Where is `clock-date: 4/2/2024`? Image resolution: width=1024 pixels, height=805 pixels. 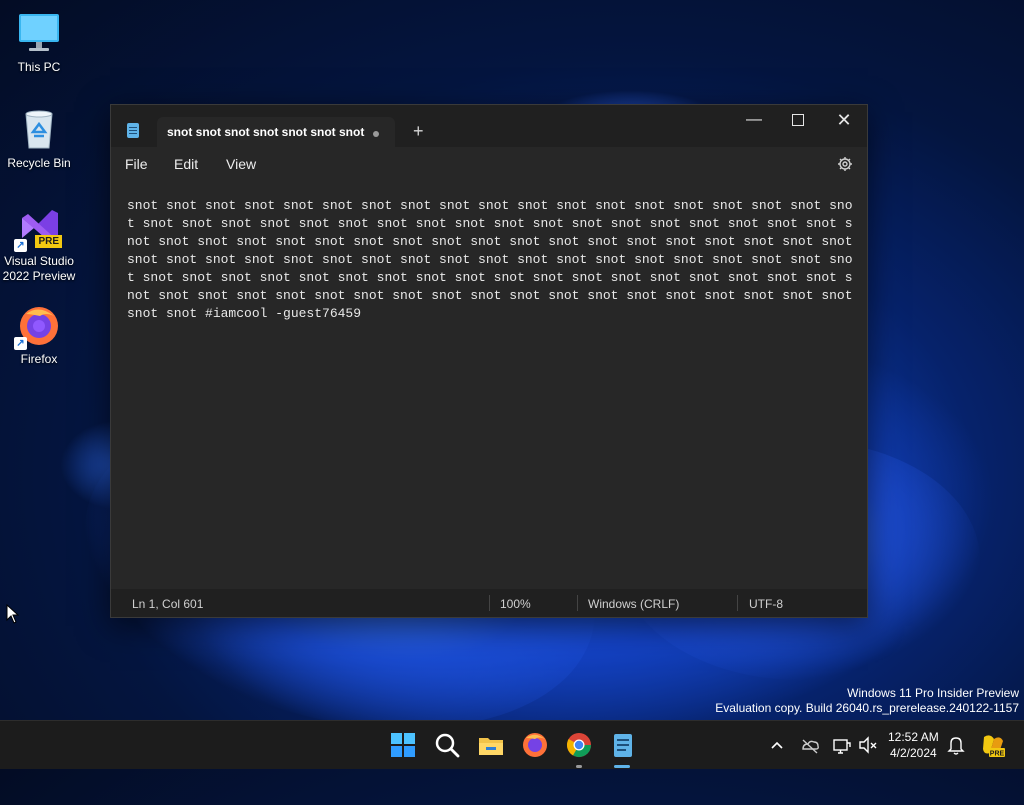 clock-date: 4/2/2024 is located at coordinates (913, 753).